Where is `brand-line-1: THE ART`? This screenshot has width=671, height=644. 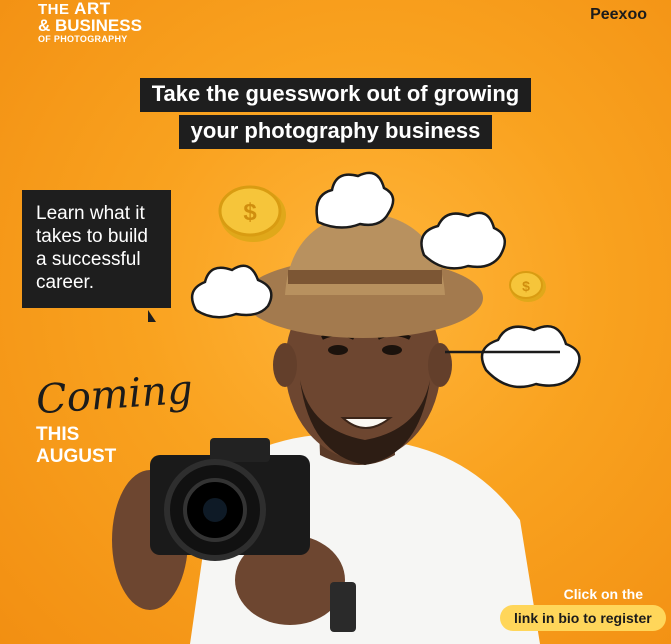
brand-line-1: THE ART is located at coordinates (90, 8).